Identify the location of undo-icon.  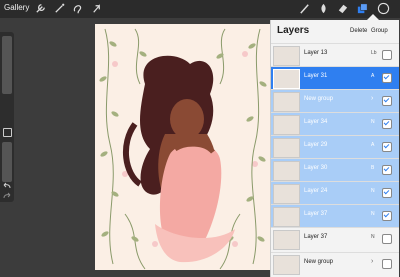
(7, 186).